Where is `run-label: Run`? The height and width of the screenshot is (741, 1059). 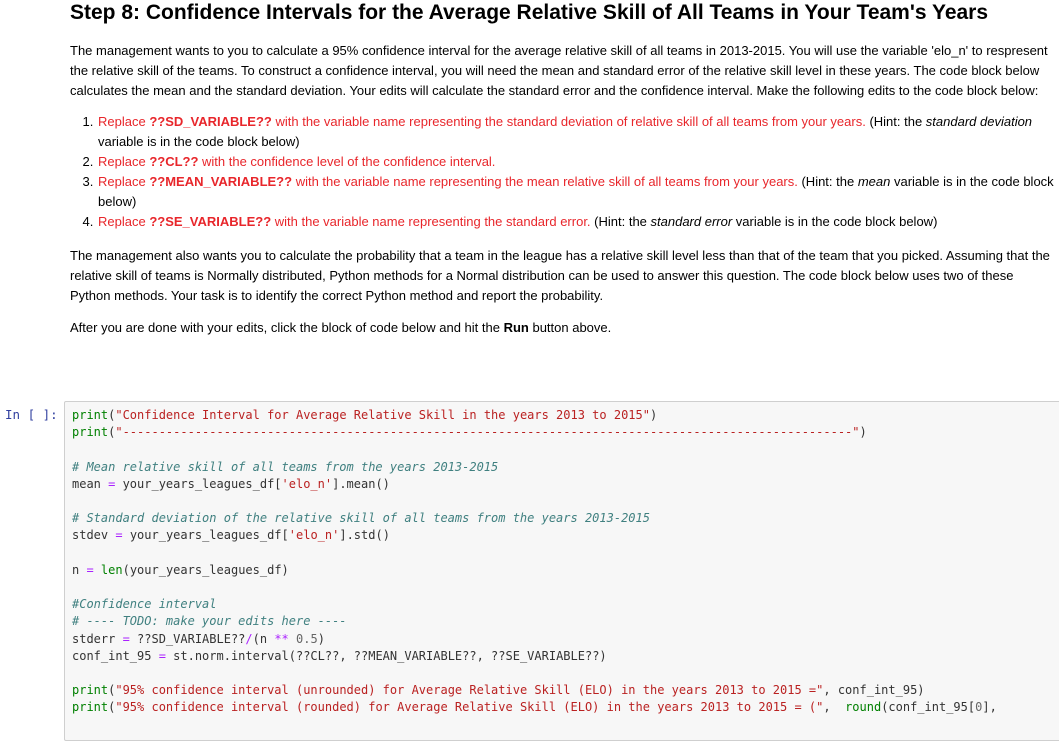 run-label: Run is located at coordinates (516, 327).